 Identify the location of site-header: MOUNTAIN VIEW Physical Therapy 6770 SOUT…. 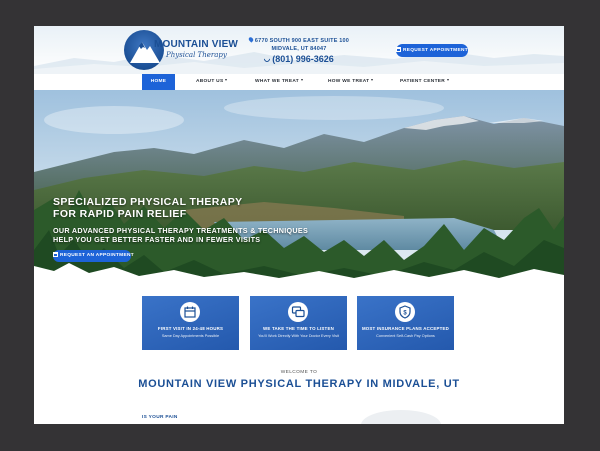
(299, 50).